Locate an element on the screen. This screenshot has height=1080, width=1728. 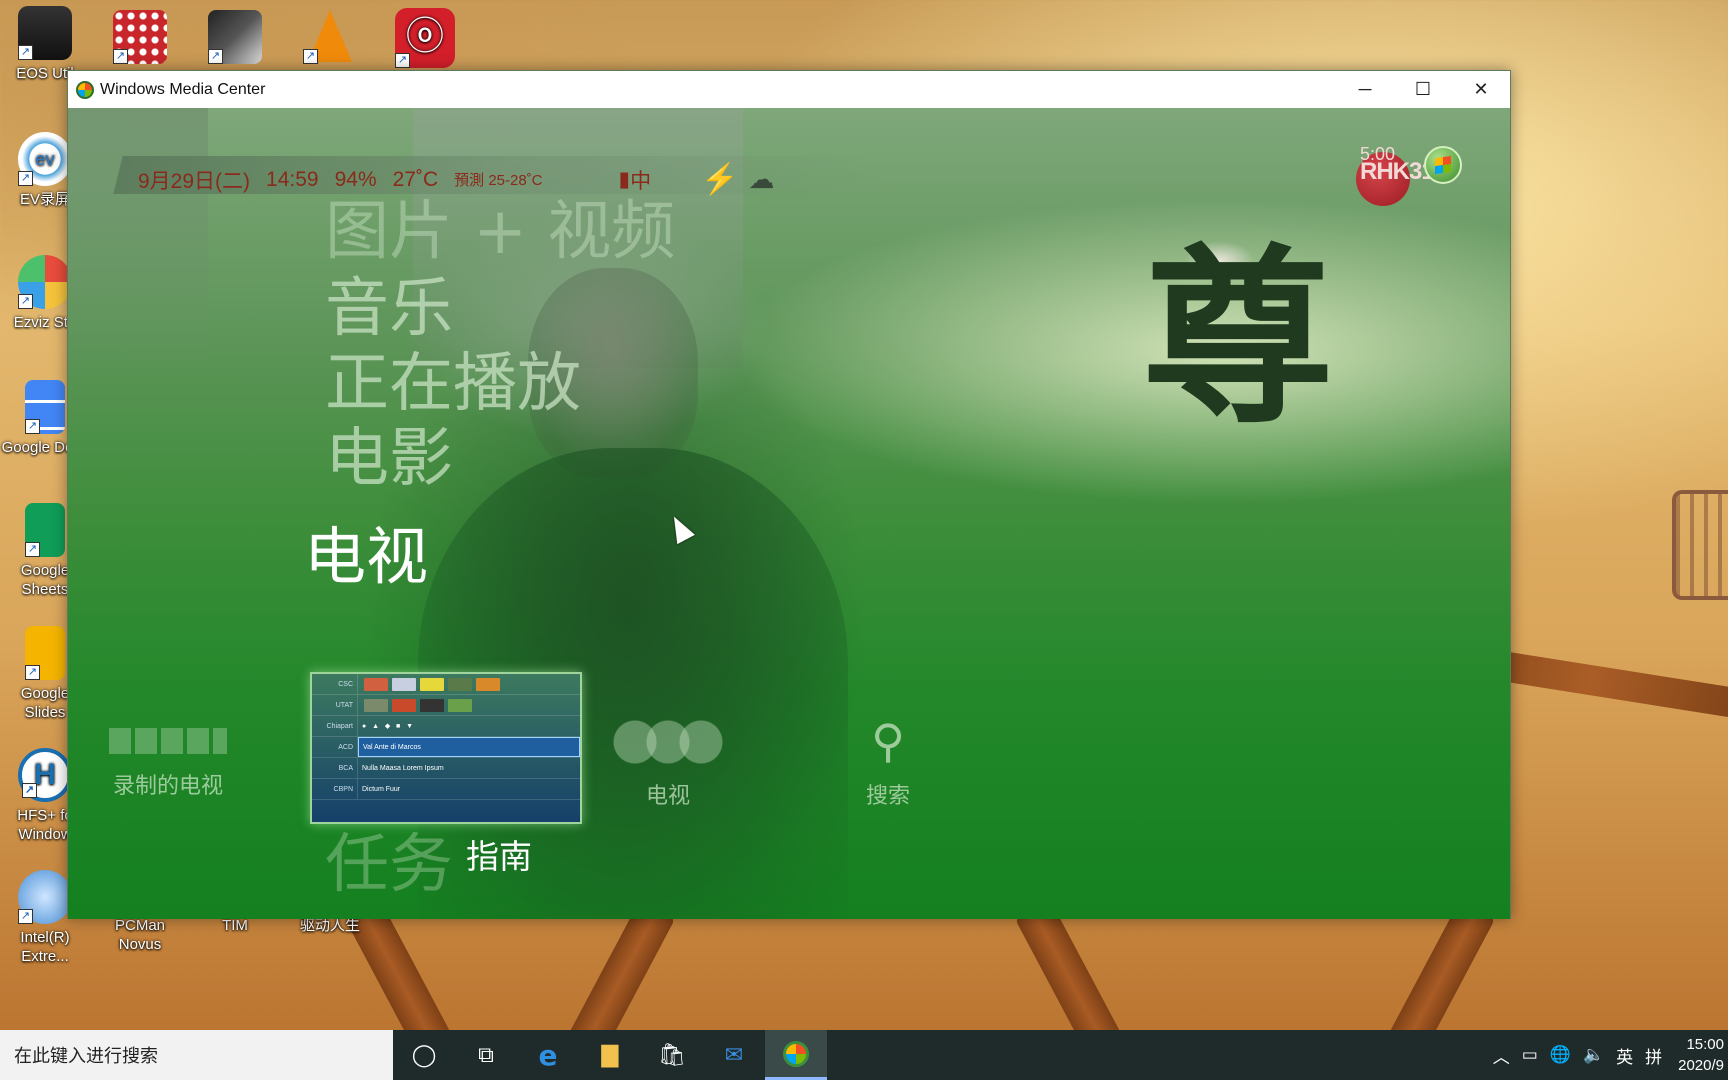
desktop-icon-label: PCMan Novus is located at coordinates (140, 935).